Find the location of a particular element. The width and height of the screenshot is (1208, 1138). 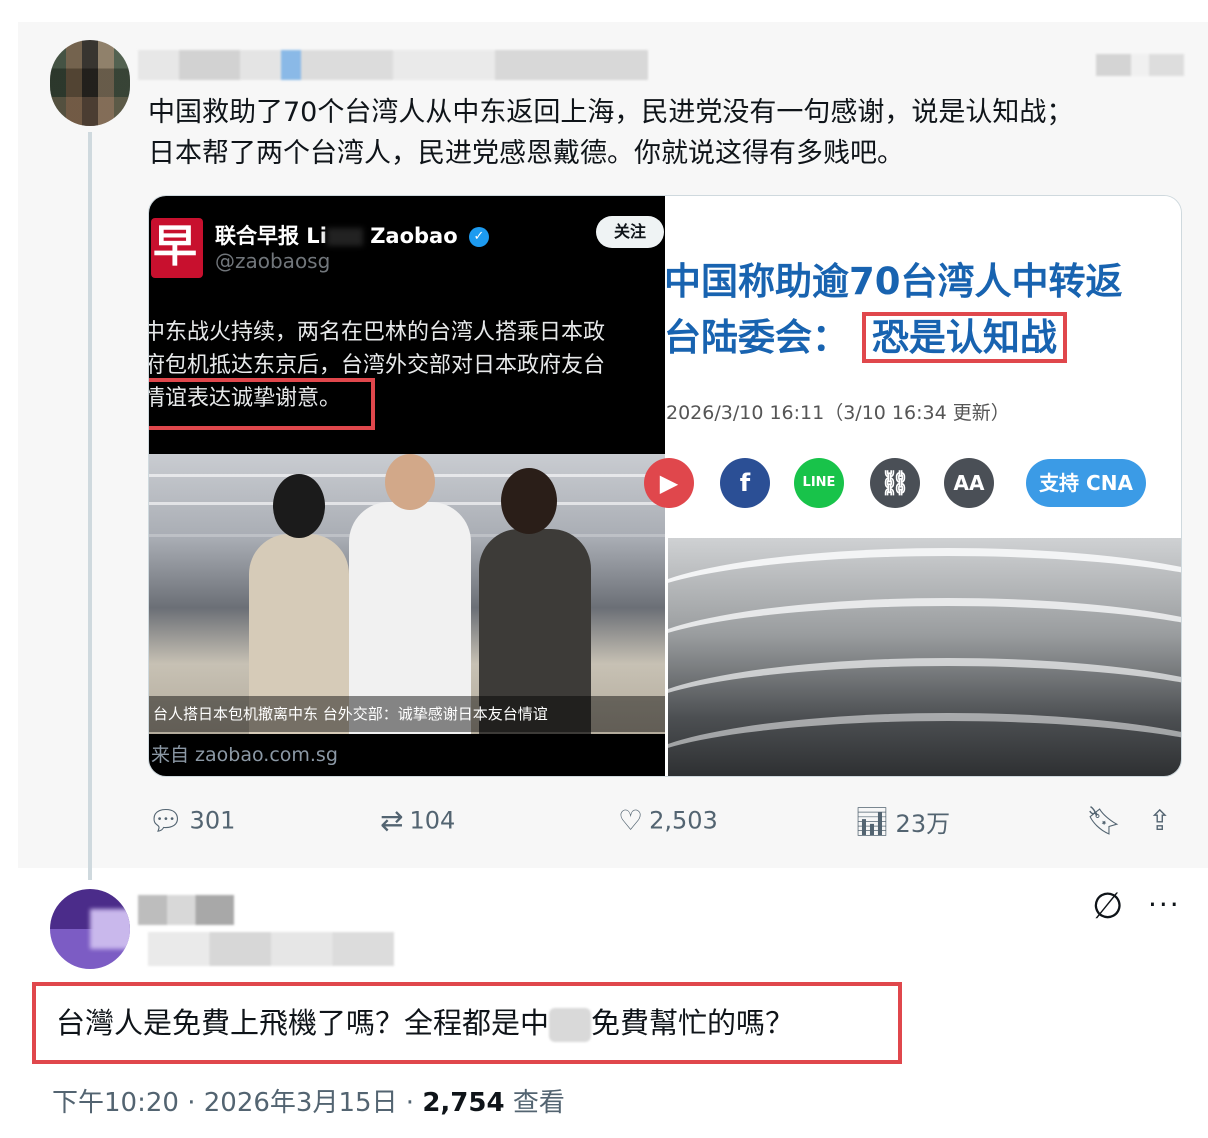

follow-button: 关注 is located at coordinates (630, 232).